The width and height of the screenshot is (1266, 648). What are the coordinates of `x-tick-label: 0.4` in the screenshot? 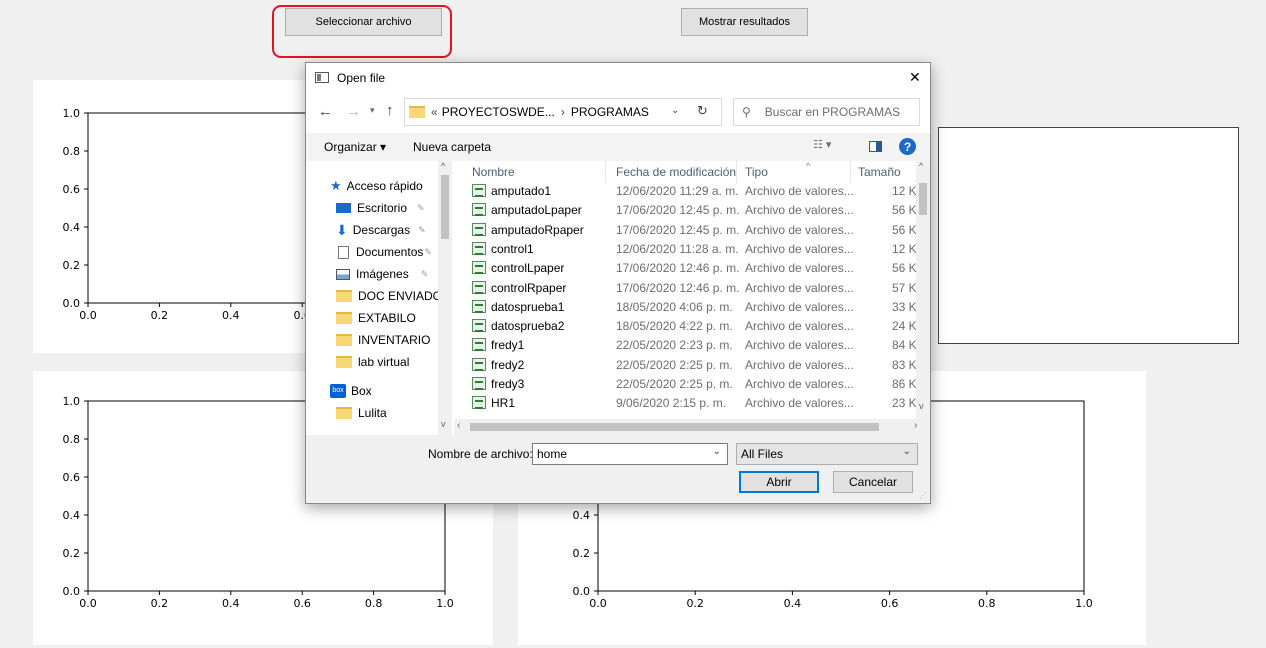 It's located at (793, 603).